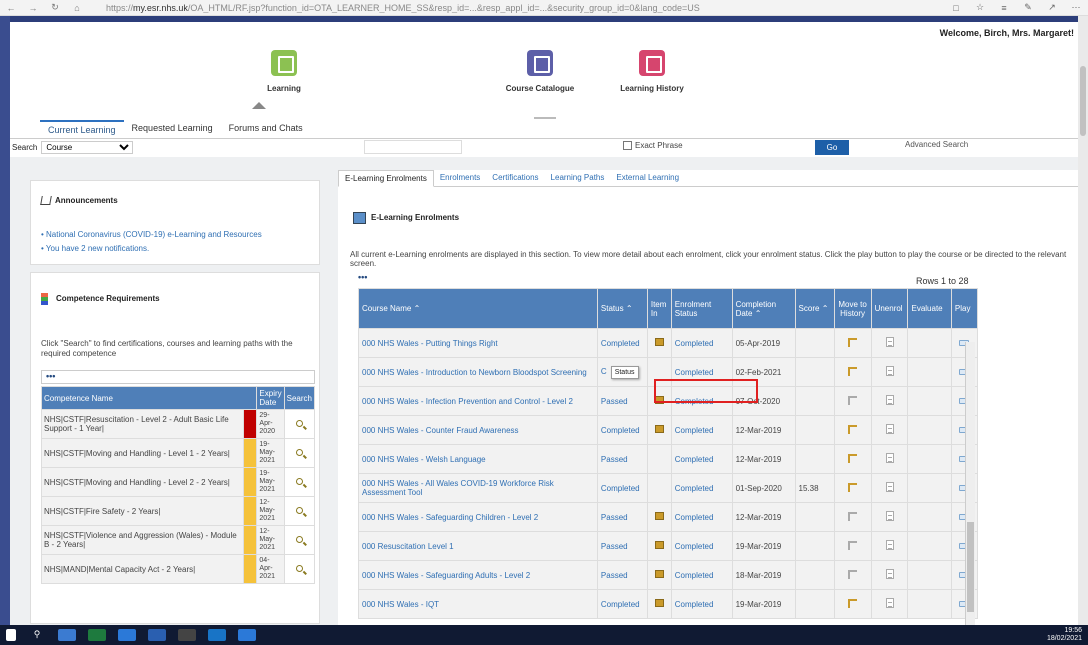  What do you see at coordinates (270, 398) in the screenshot?
I see `col-expiry-date: Expiry Date` at bounding box center [270, 398].